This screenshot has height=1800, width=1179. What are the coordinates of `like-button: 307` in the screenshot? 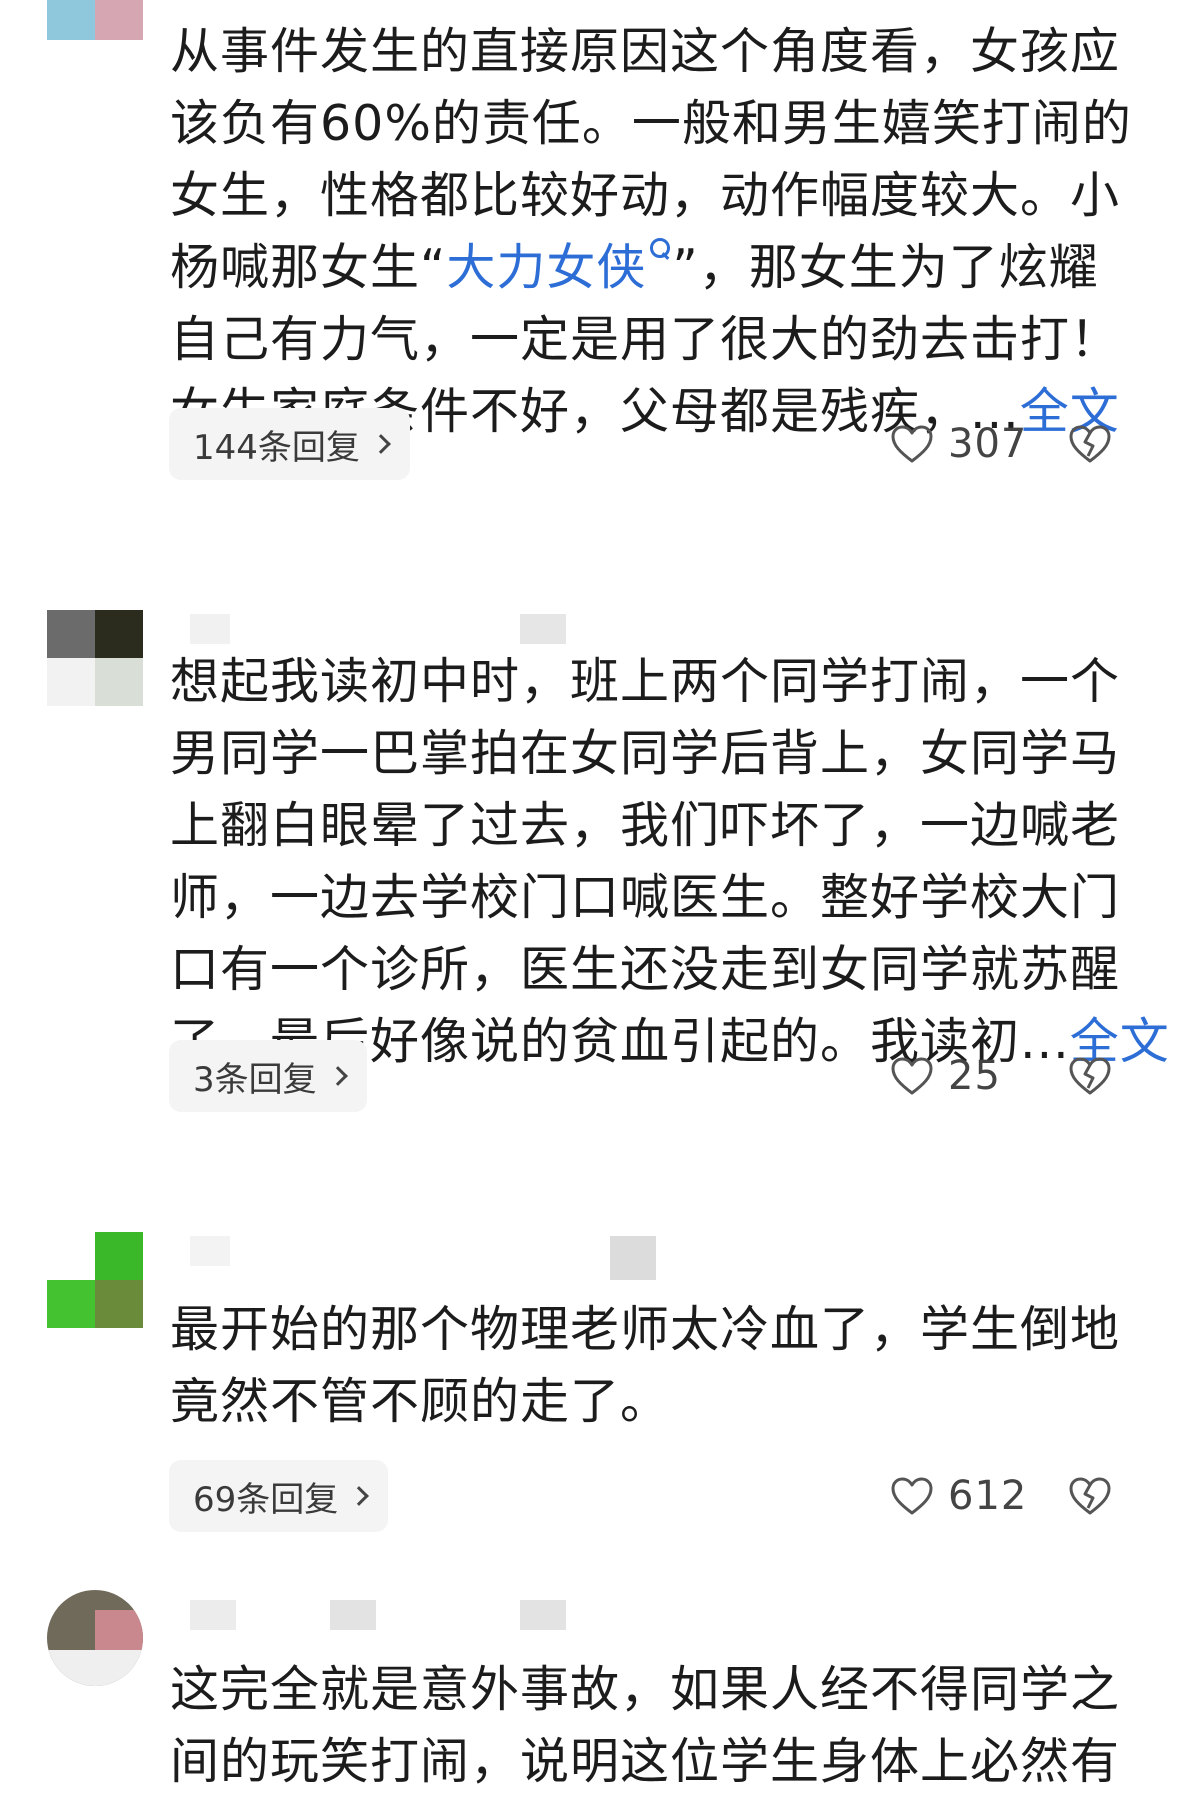 It's located at (958, 444).